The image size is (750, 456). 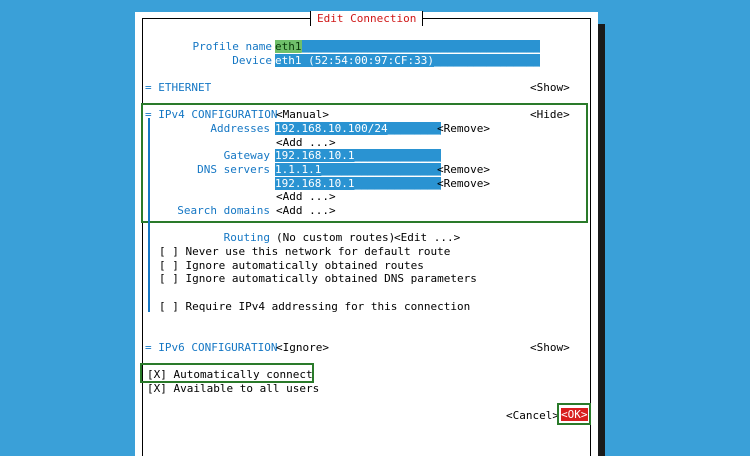 I want to click on dns-input-1: 1.1.1.1__________________, so click(x=358, y=169).